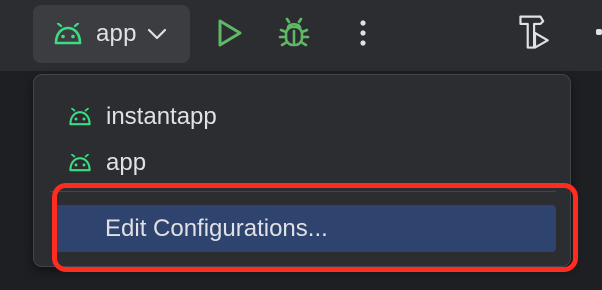 The height and width of the screenshot is (290, 602). Describe the element at coordinates (294, 33) in the screenshot. I see `debug-button` at that location.